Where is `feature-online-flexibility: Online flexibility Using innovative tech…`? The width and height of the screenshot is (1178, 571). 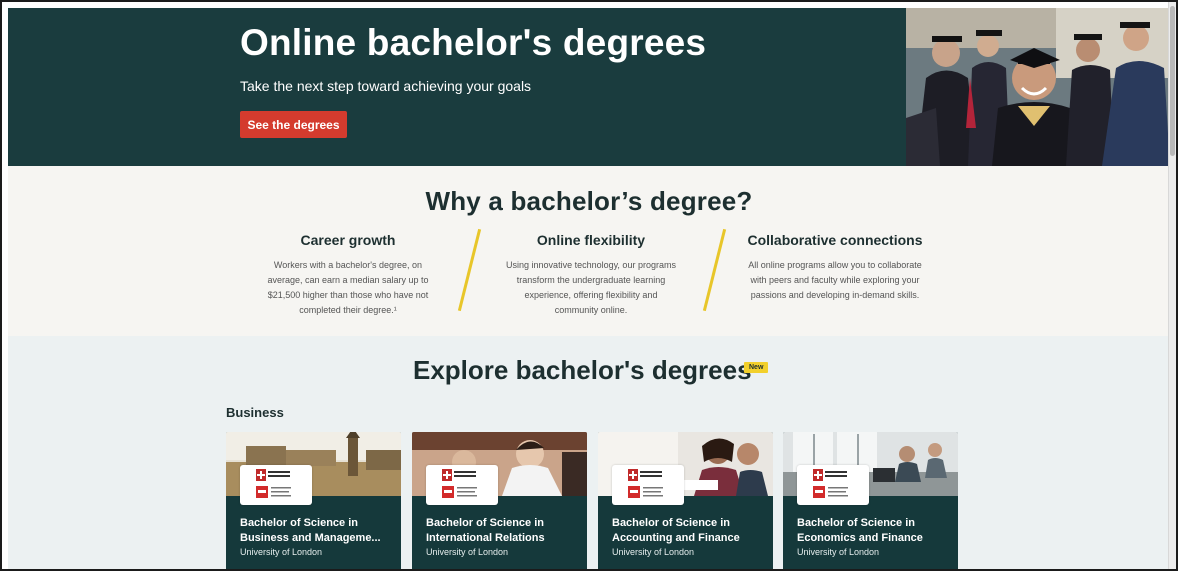
feature-online-flexibility: Online flexibility Using innovative tech… is located at coordinates (591, 275).